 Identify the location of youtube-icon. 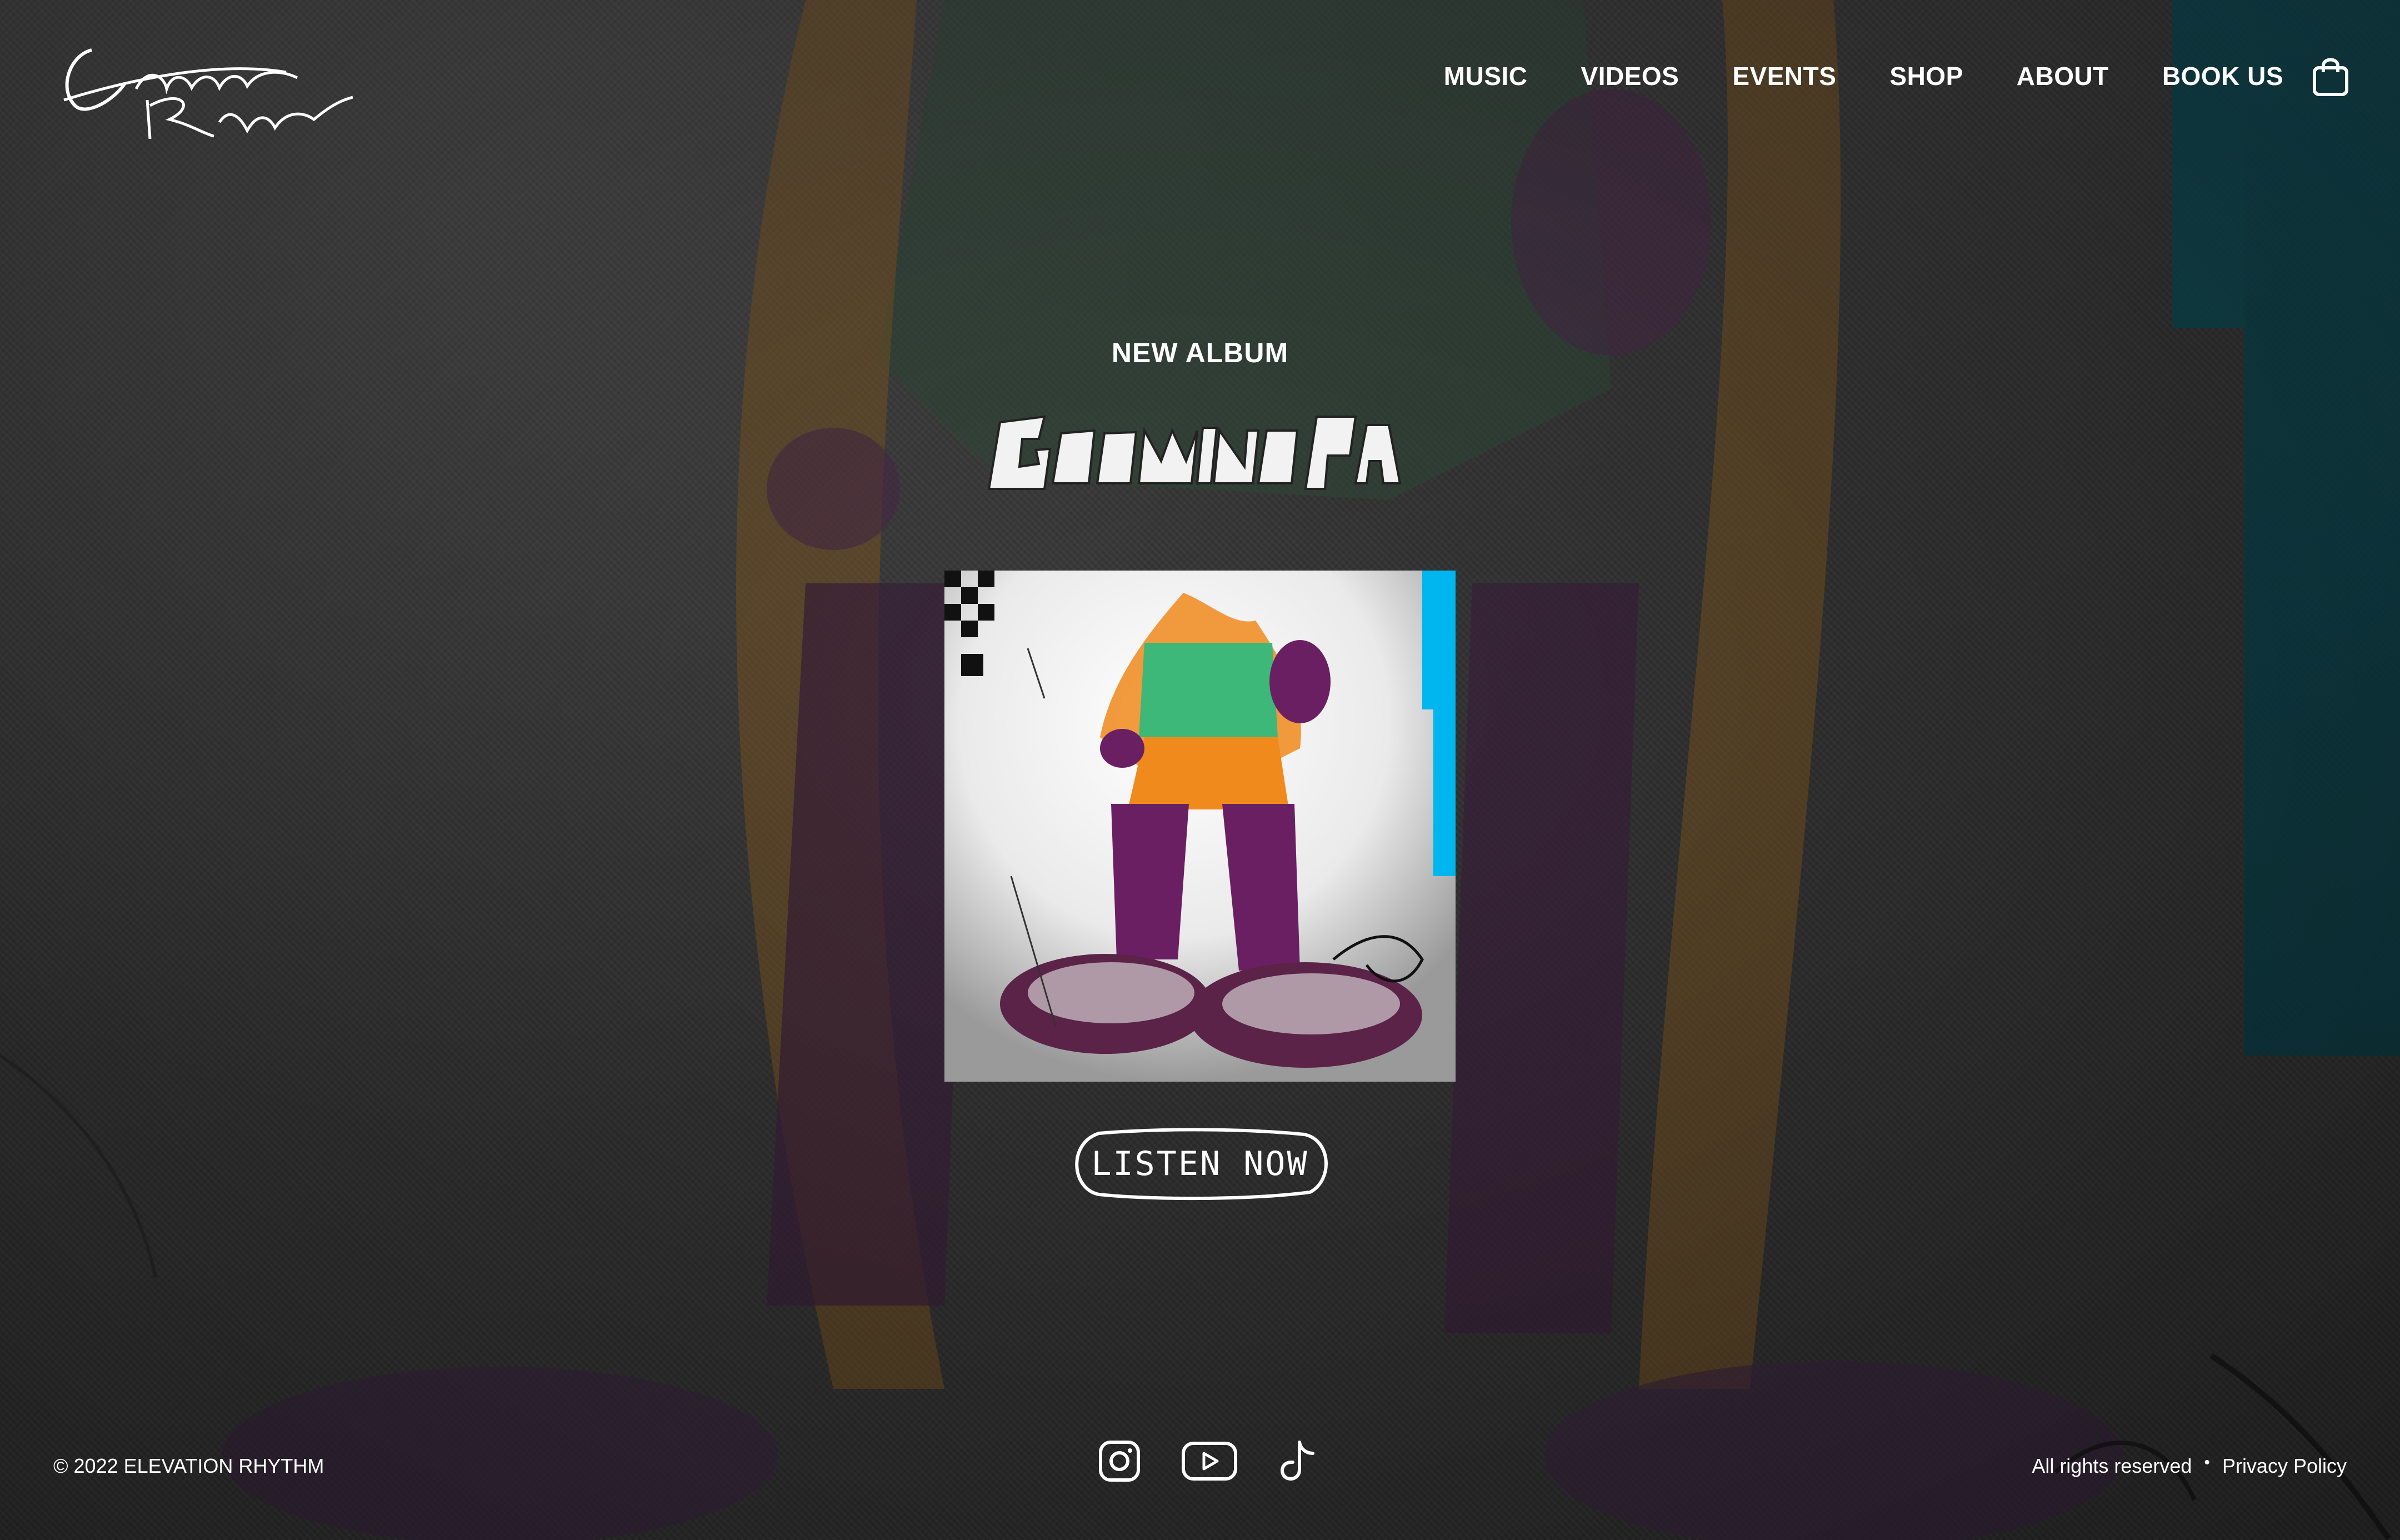
(1209, 1461).